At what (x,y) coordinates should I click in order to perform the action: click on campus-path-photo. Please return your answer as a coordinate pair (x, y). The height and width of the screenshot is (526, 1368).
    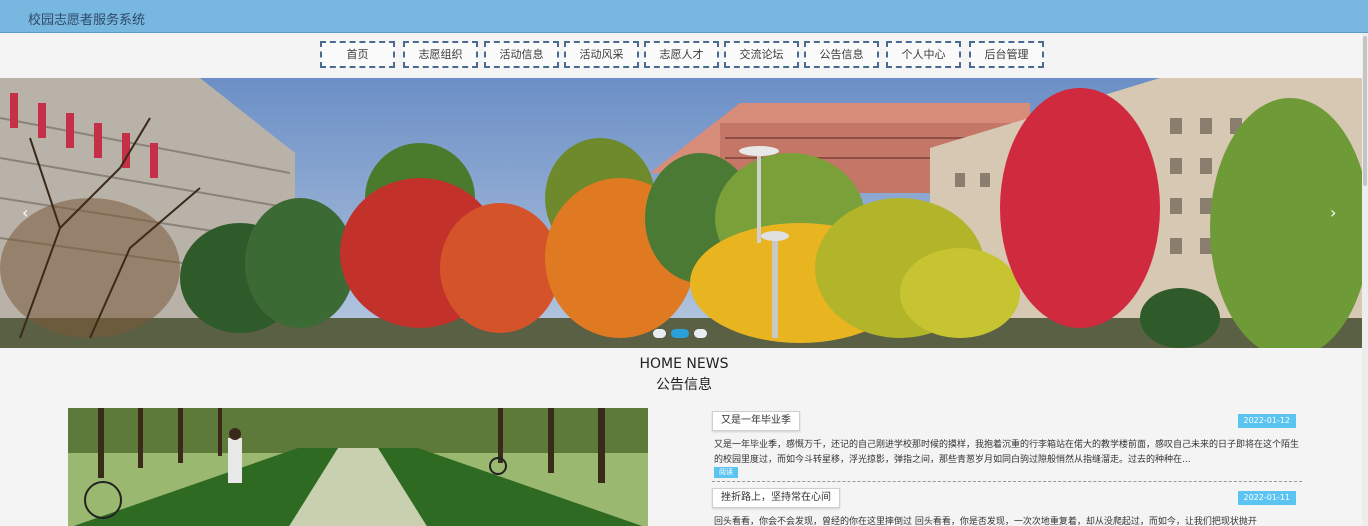
    Looking at the image, I should click on (358, 467).